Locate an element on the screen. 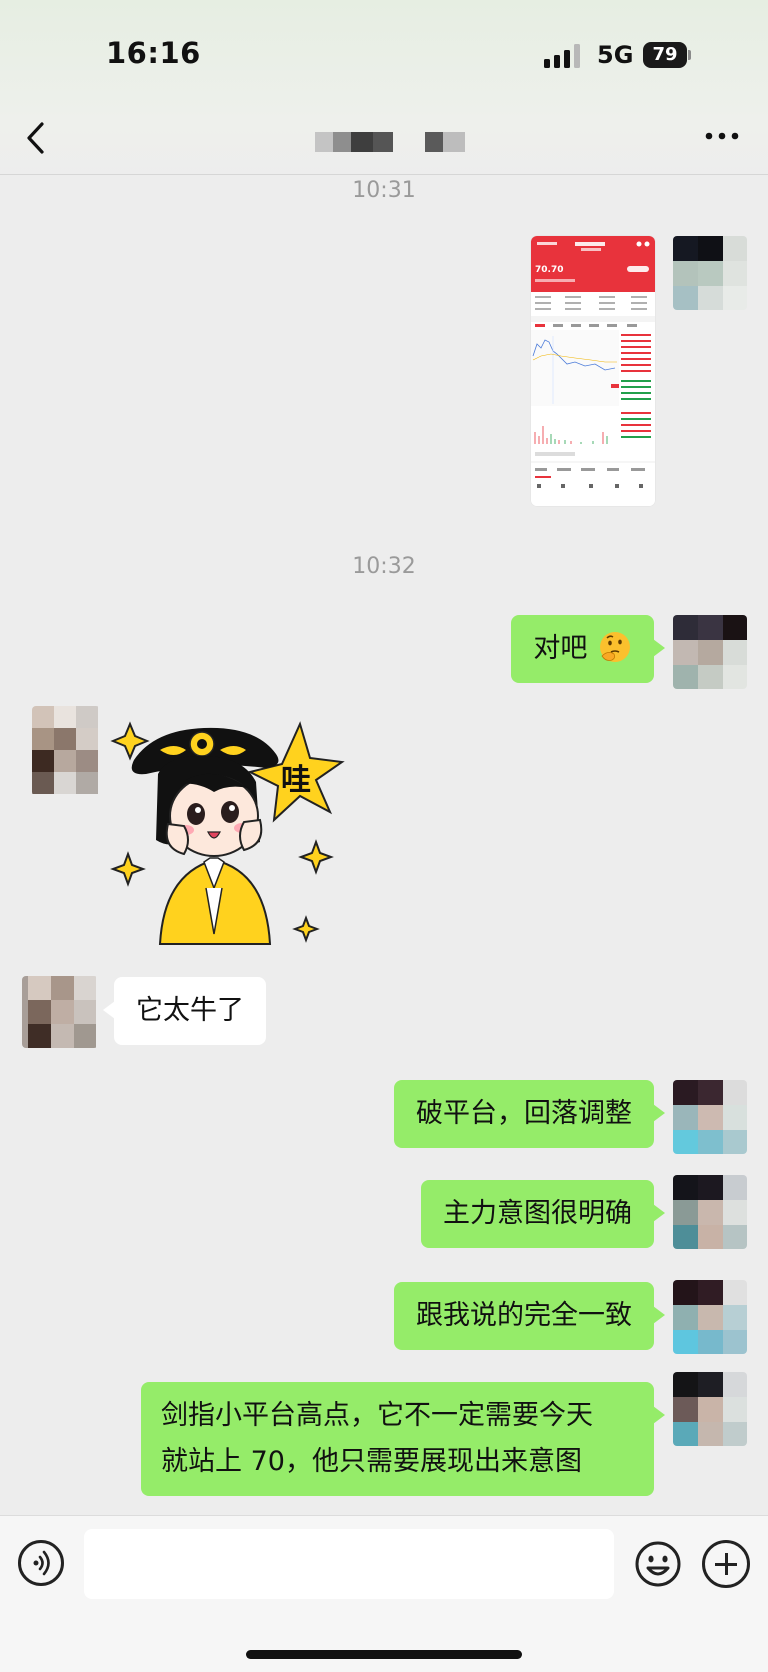 The height and width of the screenshot is (1672, 768). message-bubble-received: 它太牛了 is located at coordinates (184, 1011).